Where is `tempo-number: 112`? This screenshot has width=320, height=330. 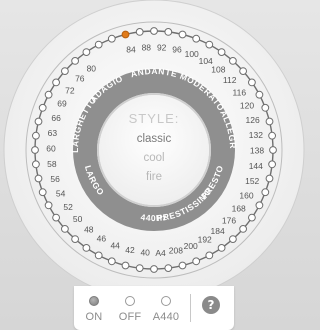
tempo-number: 112 is located at coordinates (230, 80).